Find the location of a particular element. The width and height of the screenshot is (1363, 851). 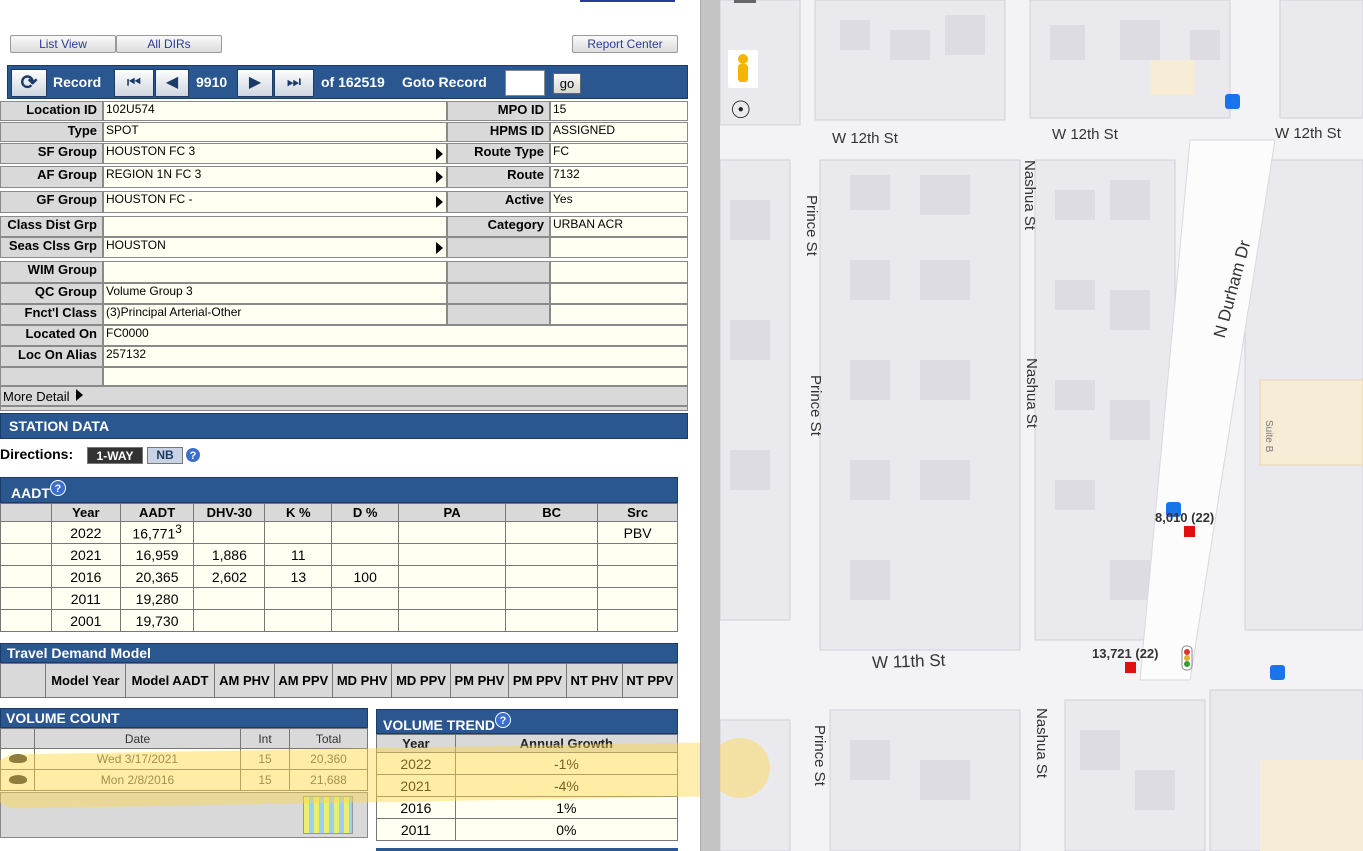

gf-group-label: GF Group is located at coordinates (51, 202).